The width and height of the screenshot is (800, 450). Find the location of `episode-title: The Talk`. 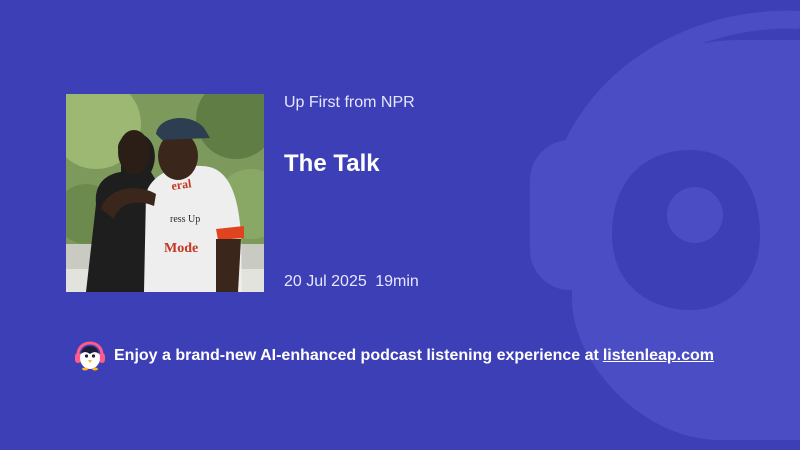

episode-title: The Talk is located at coordinates (332, 164).